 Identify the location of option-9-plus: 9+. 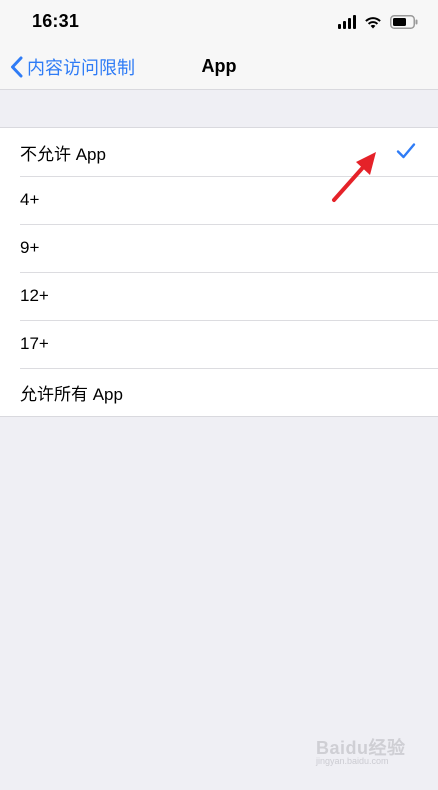
(219, 248).